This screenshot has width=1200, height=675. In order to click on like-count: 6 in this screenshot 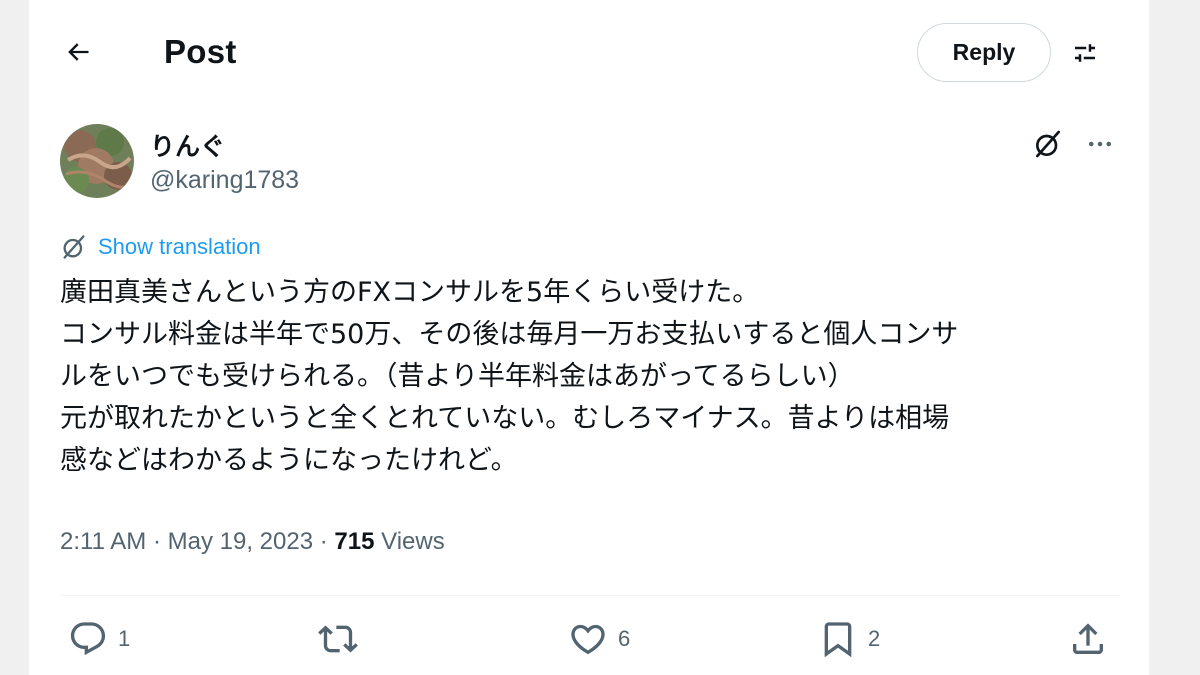, I will do `click(624, 638)`.